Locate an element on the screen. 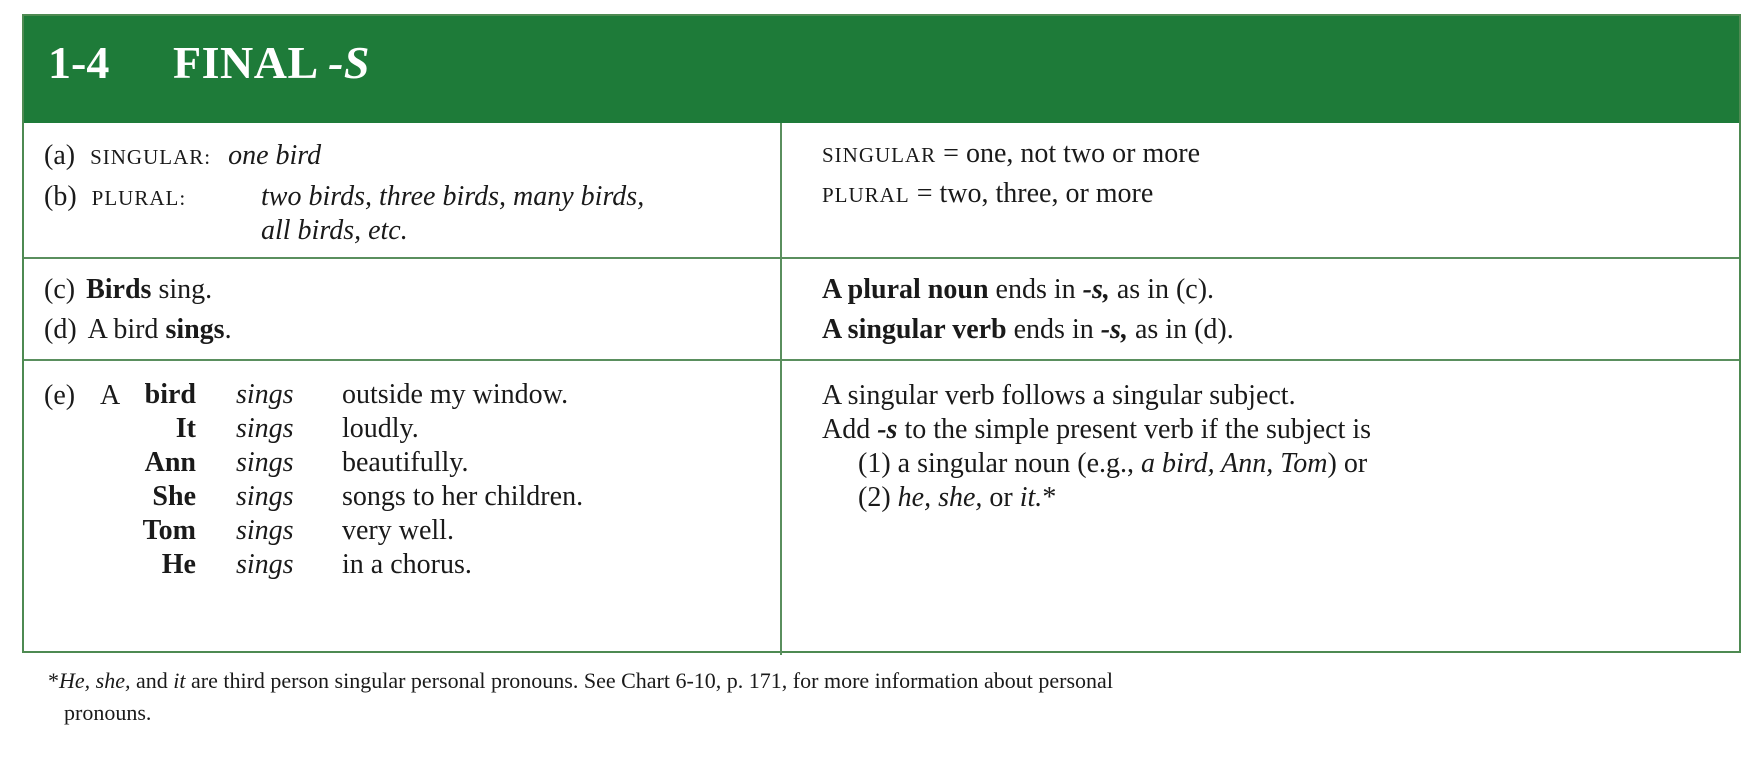 The width and height of the screenshot is (1762, 764). example-c: (c) Birds sing. is located at coordinates (128, 289).